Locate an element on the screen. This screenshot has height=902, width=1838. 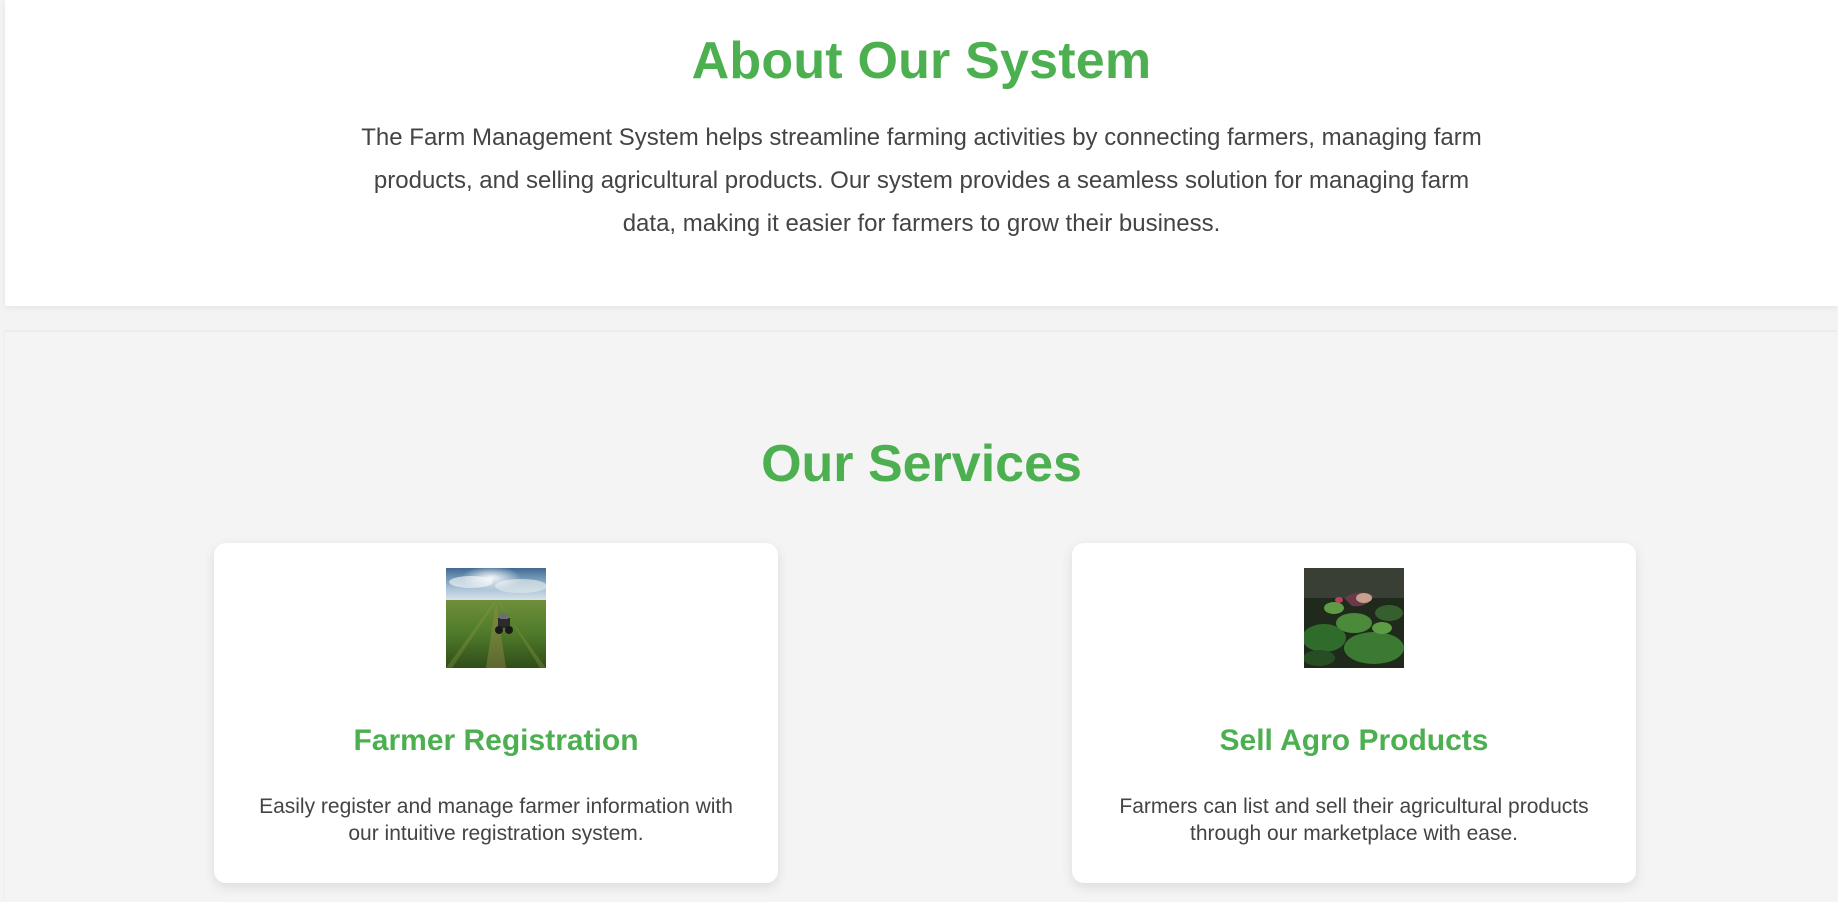
service-title: Sell Agro Products is located at coordinates (1354, 740).